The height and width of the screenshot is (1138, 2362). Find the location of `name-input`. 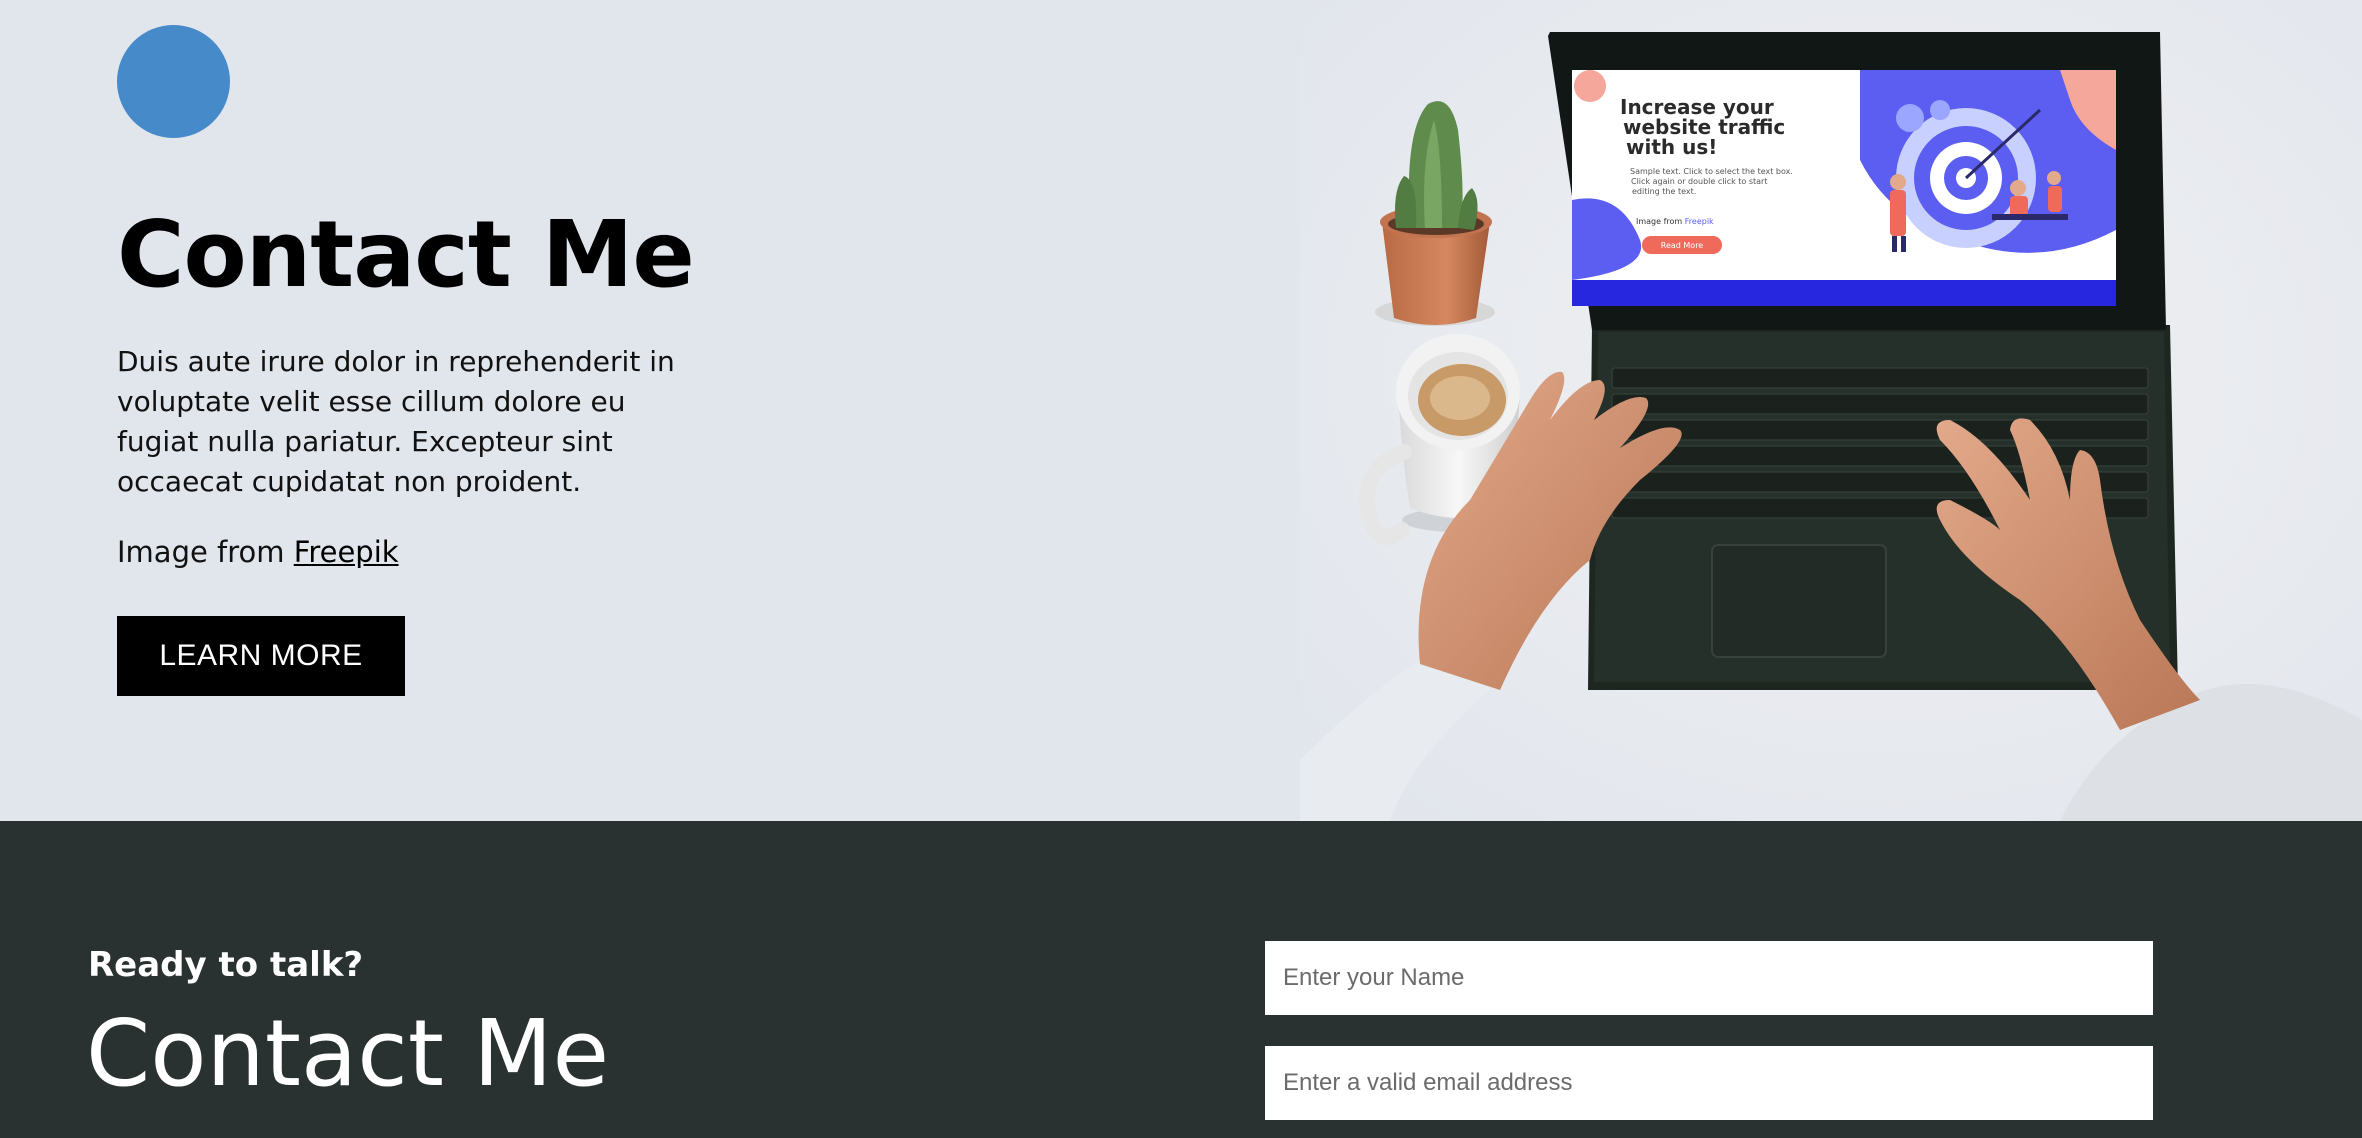

name-input is located at coordinates (1709, 978).